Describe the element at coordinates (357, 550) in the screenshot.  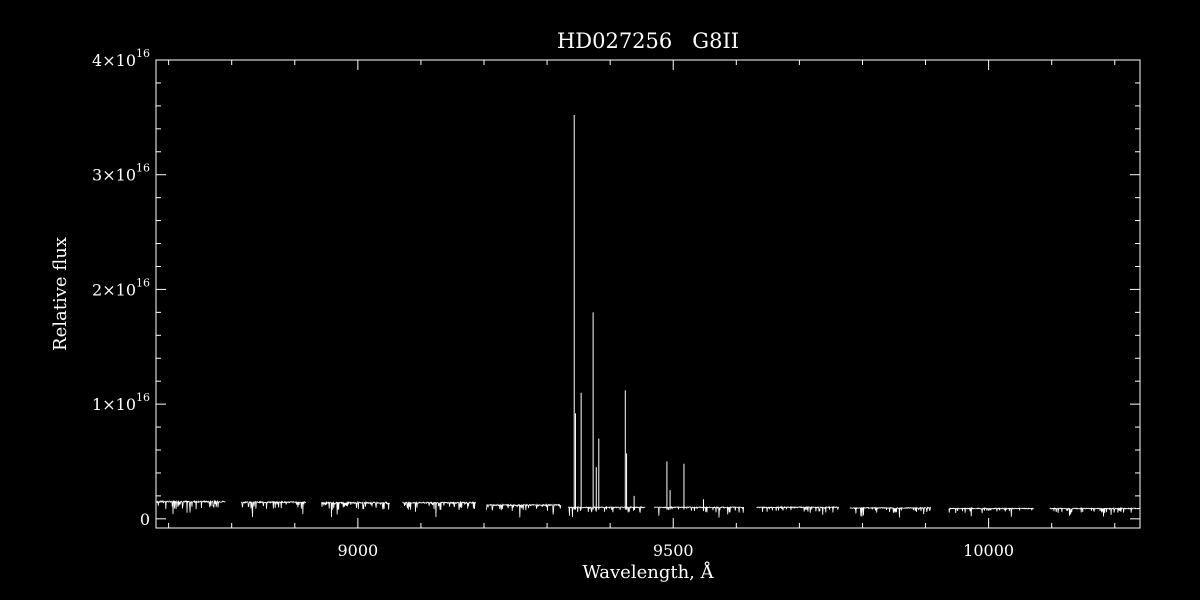
I see `x-tick-label: 9000` at that location.